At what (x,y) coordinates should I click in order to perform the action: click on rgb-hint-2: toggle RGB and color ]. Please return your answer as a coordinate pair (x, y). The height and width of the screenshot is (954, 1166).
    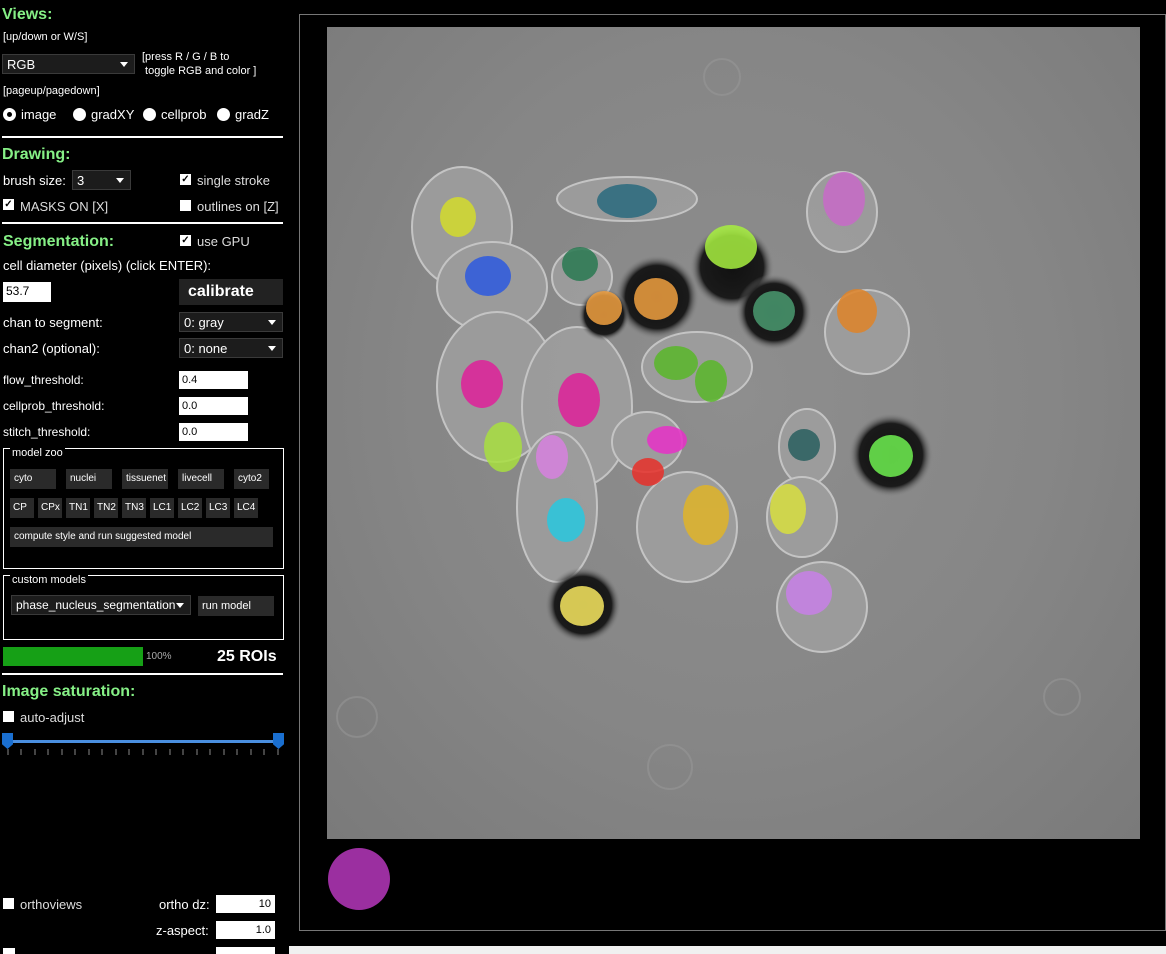
    Looking at the image, I should click on (199, 71).